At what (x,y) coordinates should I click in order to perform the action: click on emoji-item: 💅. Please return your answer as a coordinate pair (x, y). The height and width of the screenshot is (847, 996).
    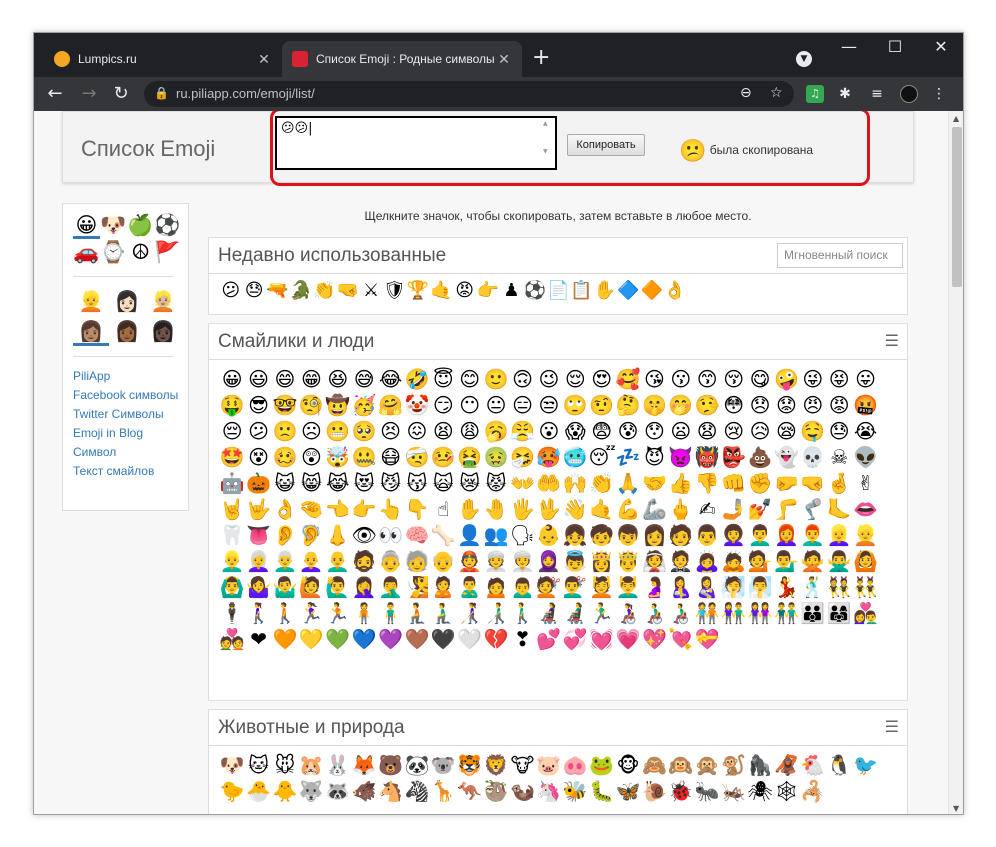
    Looking at the image, I should click on (760, 509).